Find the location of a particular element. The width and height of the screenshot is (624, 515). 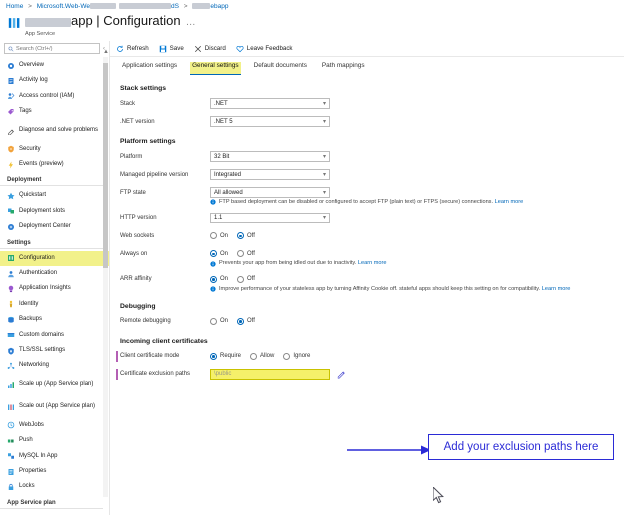

breadcrumb-resource-provider: Microsoft.Web-We is located at coordinates (63, 6).